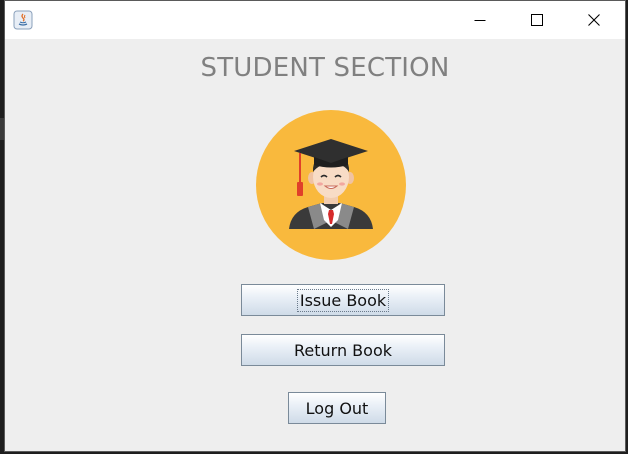 This screenshot has height=454, width=628. Describe the element at coordinates (23, 20) in the screenshot. I see `java-app-icon` at that location.